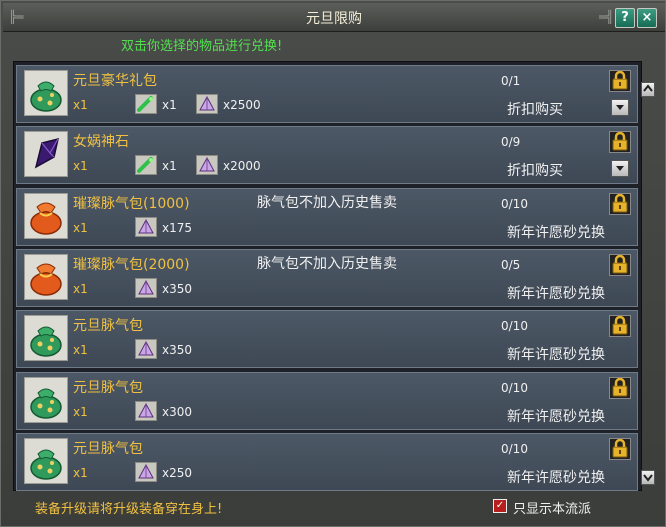 This screenshot has width=666, height=527. I want to click on item-name: 璀璨脉气包(2000), so click(131, 264).